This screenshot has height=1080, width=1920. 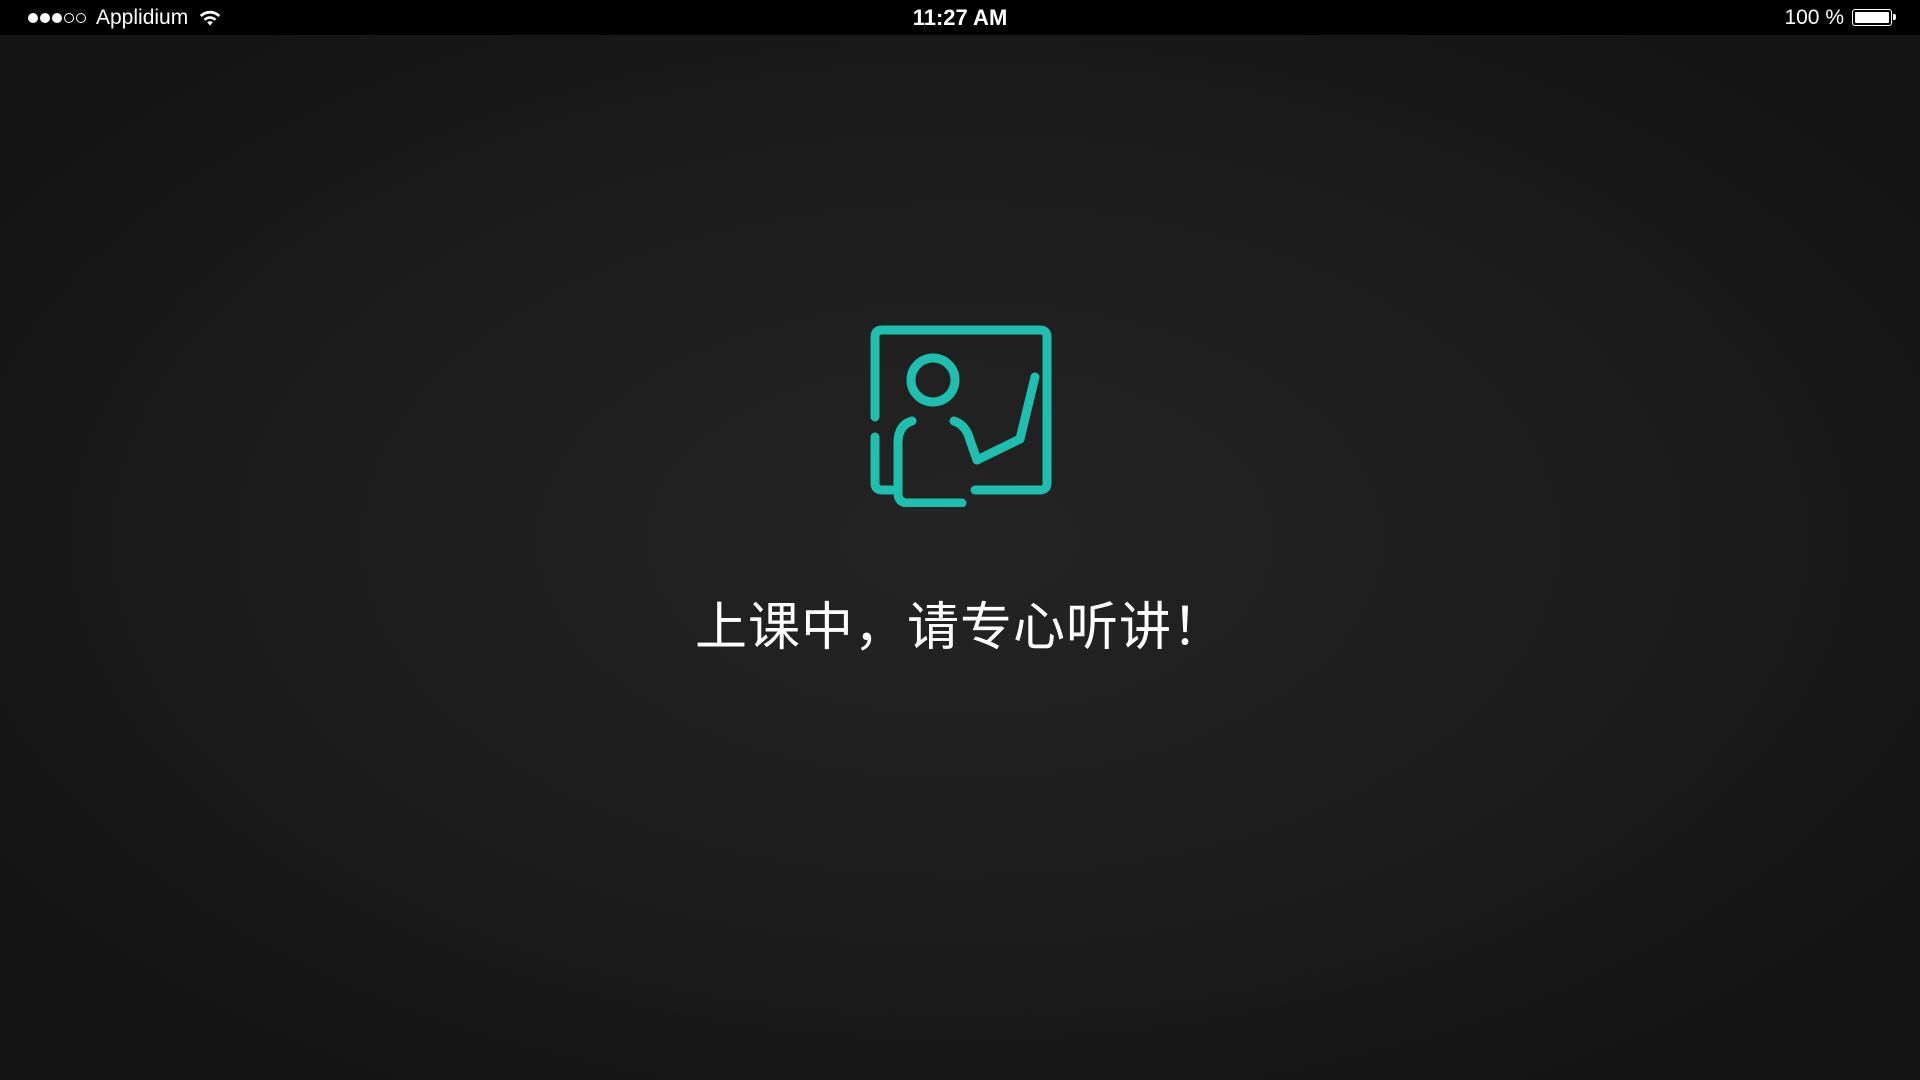 I want to click on teacher-at-board-icon, so click(x=961, y=416).